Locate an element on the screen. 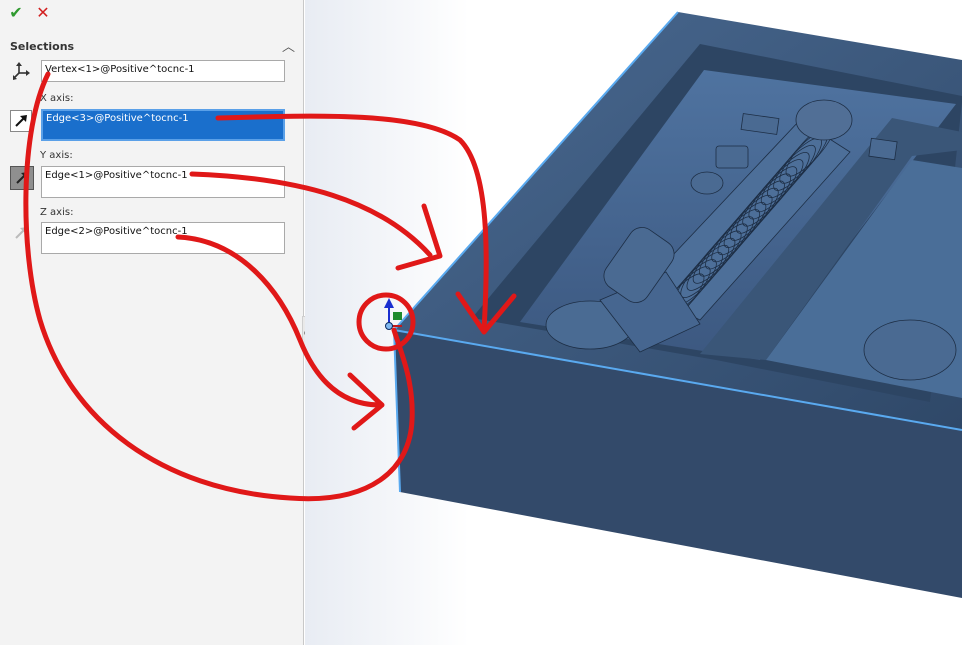 Image resolution: width=962 pixels, height=645 pixels. y-axis-label: Y axis: is located at coordinates (56, 155).